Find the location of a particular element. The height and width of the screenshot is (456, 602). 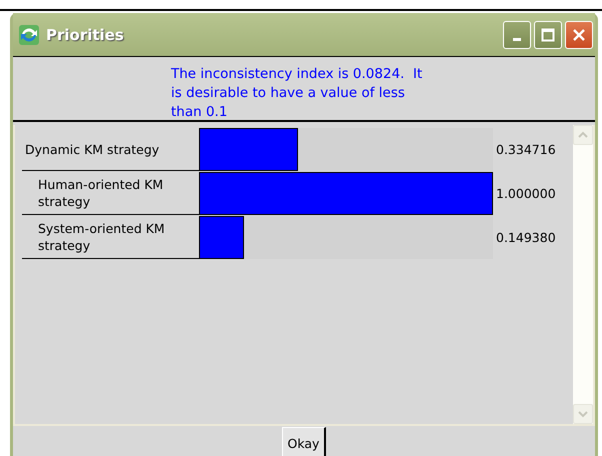

chevron-up-icon is located at coordinates (583, 135).